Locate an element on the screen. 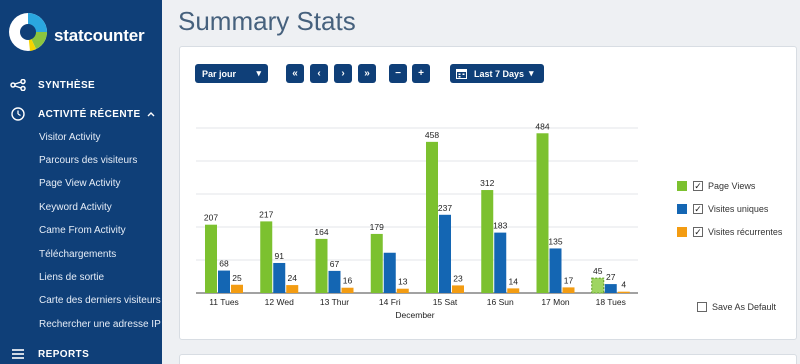 The height and width of the screenshot is (364, 800). sidebar-item-keyword-activity: Keyword Activity is located at coordinates (75, 207).